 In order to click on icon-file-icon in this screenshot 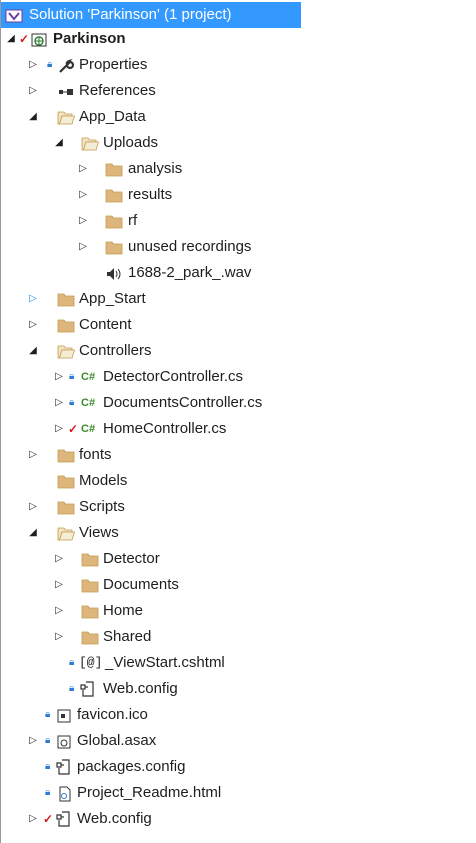, I will do `click(64, 715)`.